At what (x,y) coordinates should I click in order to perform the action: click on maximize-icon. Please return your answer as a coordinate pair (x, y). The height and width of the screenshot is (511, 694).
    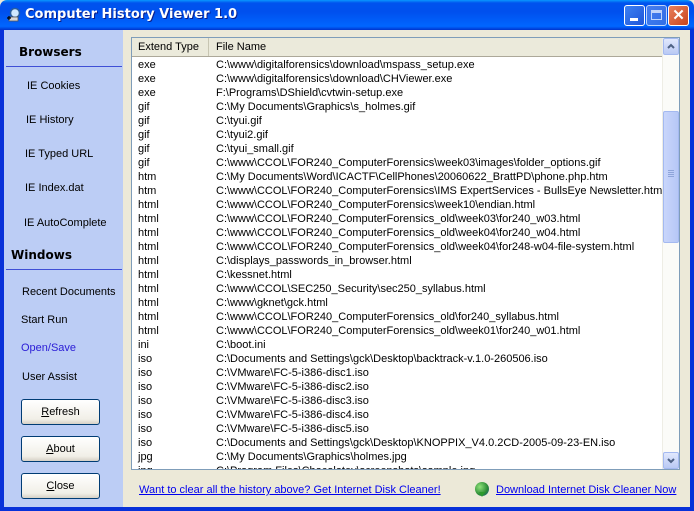
    Looking at the image, I should click on (656, 15).